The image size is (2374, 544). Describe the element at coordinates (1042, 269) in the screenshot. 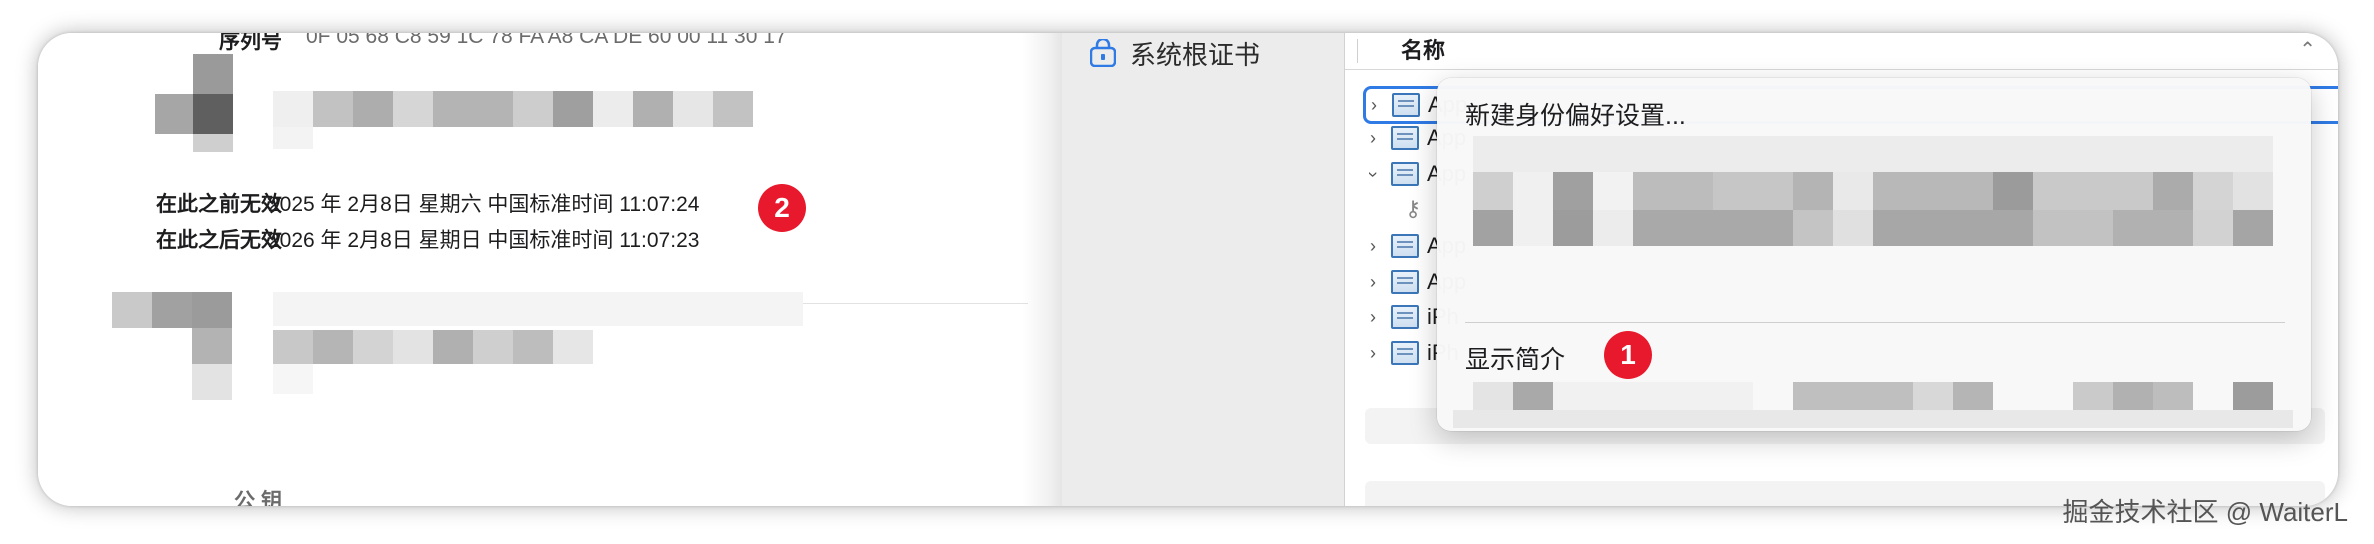

I see `pane-shadow` at that location.